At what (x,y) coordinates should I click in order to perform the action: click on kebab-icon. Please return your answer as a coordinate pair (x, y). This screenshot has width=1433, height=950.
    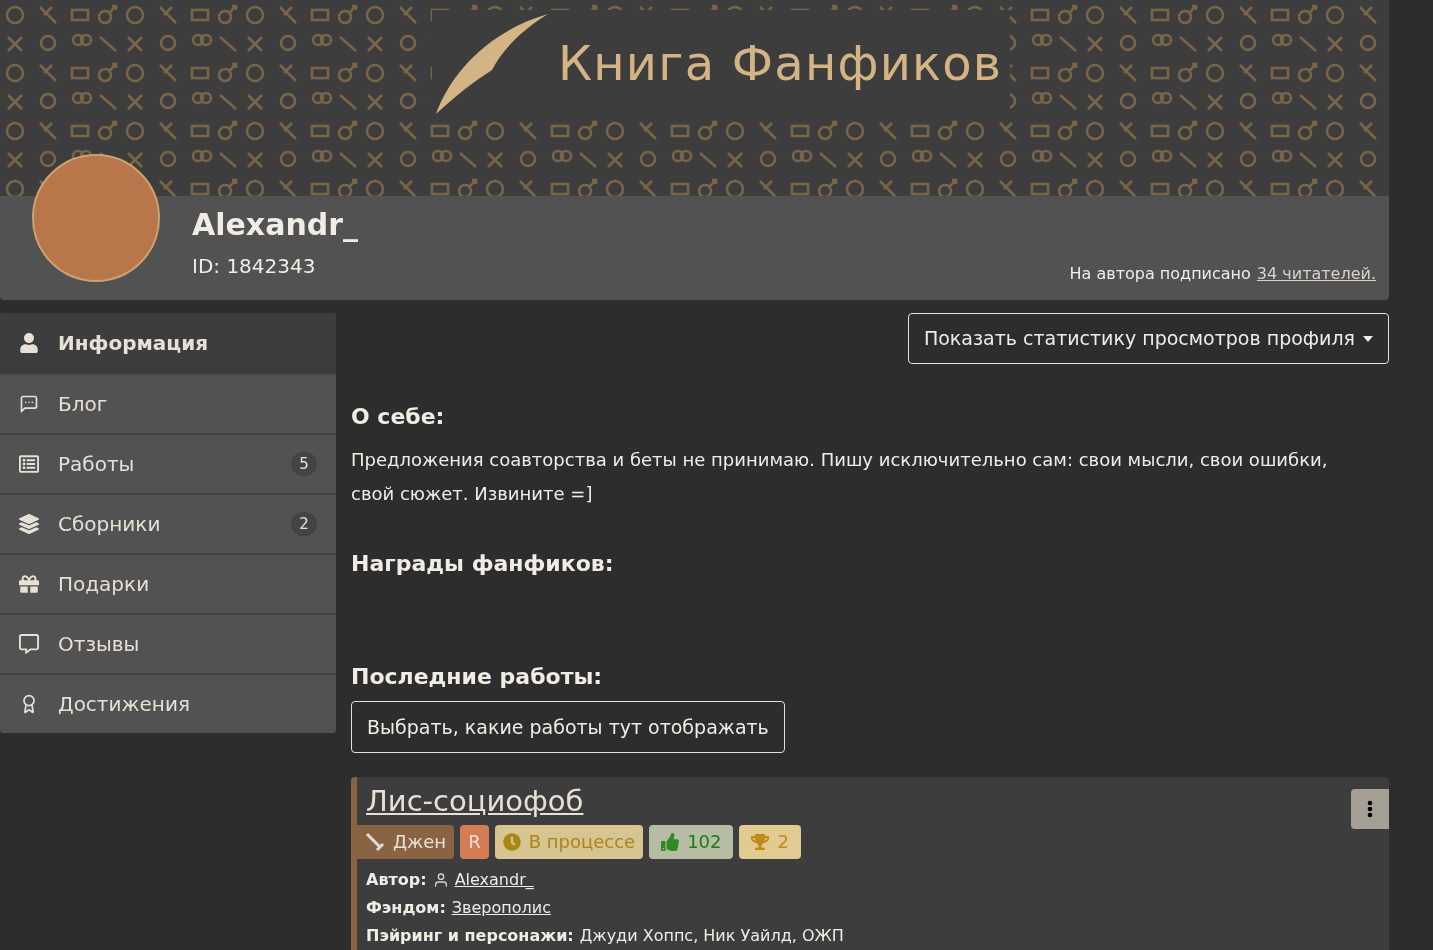
    Looking at the image, I should click on (1370, 809).